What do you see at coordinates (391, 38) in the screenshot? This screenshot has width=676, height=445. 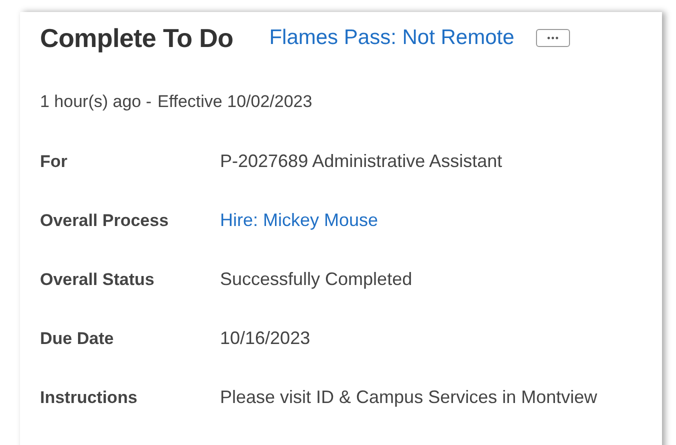 I see `subtitle-link: Flames Pass: Not Remote` at bounding box center [391, 38].